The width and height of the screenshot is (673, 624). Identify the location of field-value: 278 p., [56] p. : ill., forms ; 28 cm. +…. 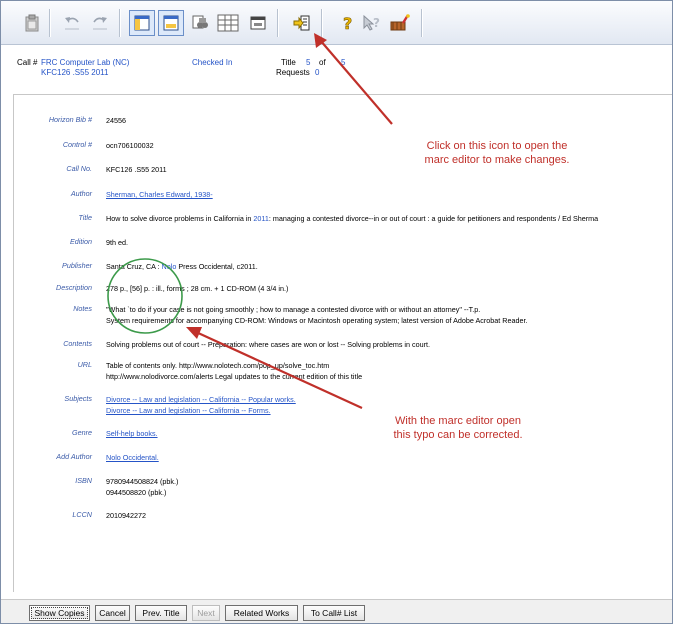
(197, 288).